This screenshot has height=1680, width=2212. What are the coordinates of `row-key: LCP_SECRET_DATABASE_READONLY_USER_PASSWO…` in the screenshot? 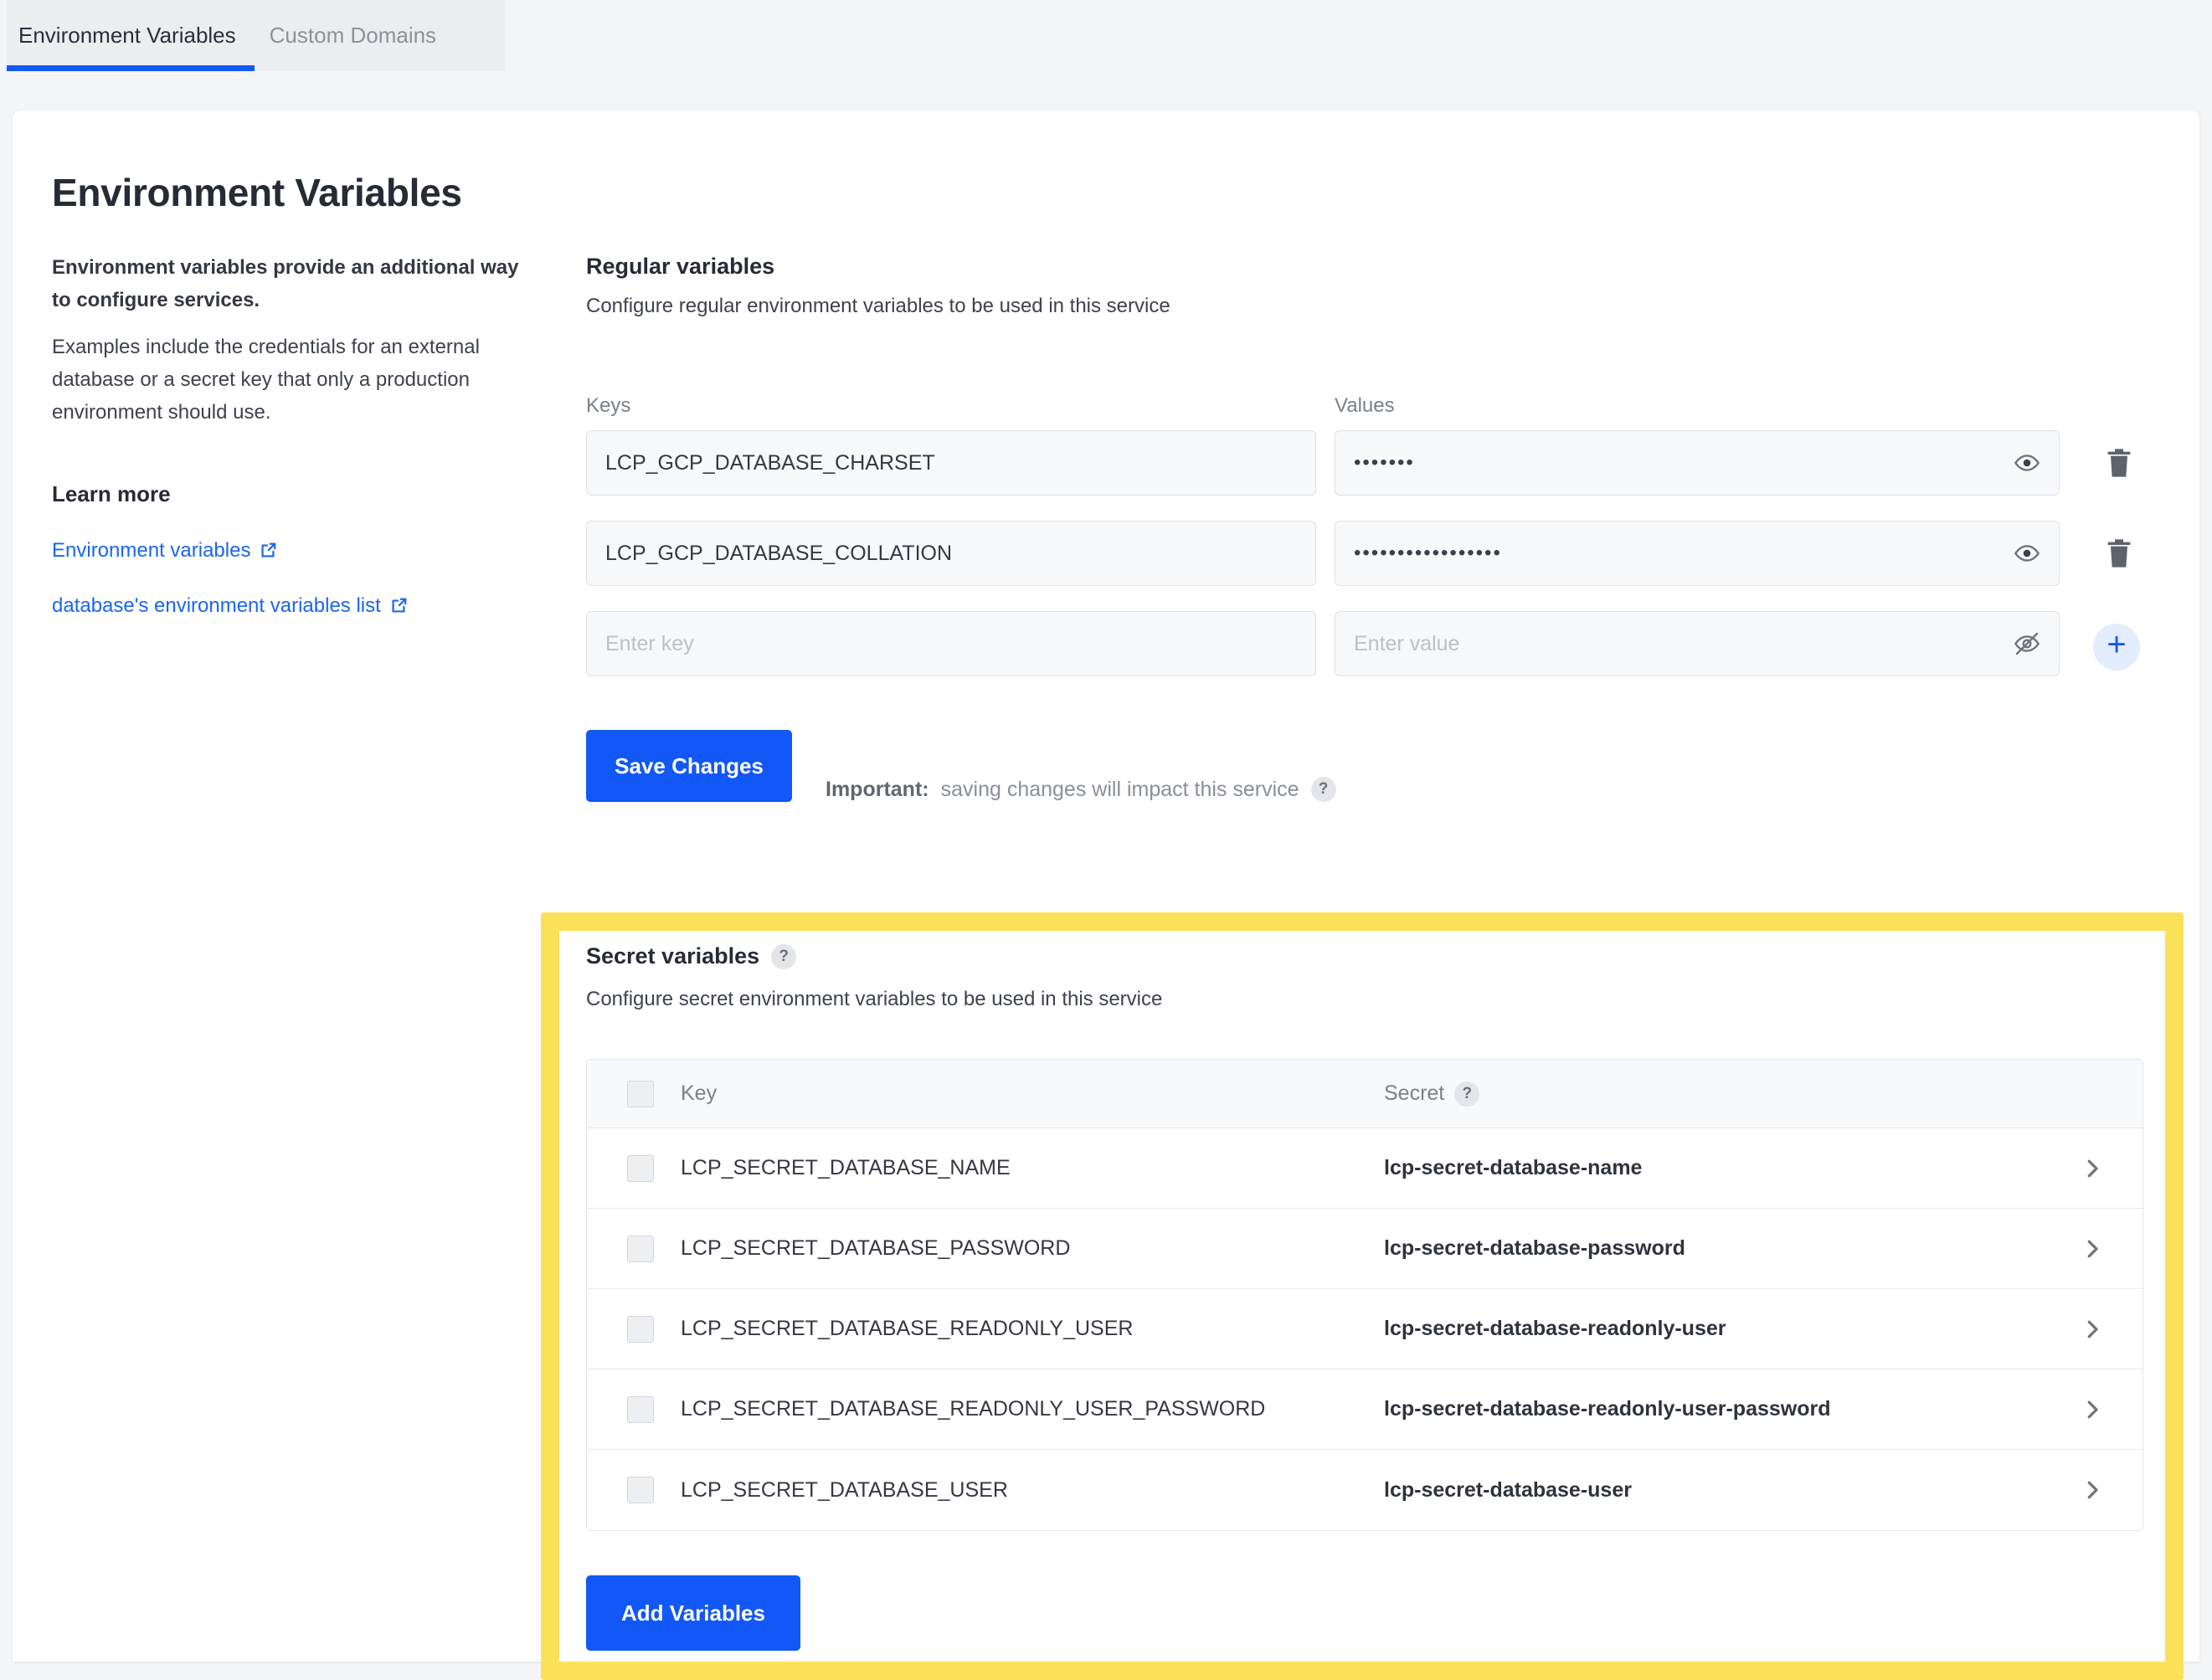 It's located at (973, 1409).